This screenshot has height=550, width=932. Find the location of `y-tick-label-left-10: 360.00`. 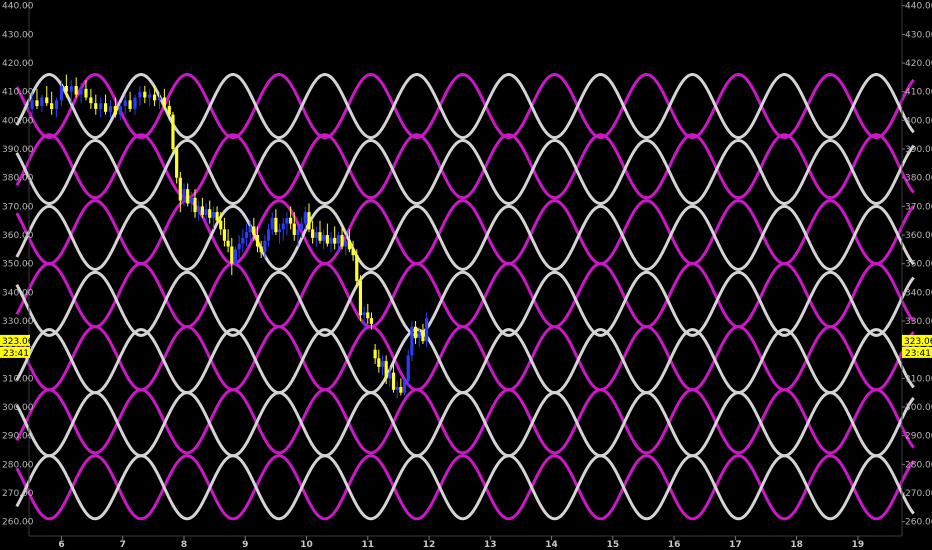

y-tick-label-left-10: 360.00 is located at coordinates (18, 236).